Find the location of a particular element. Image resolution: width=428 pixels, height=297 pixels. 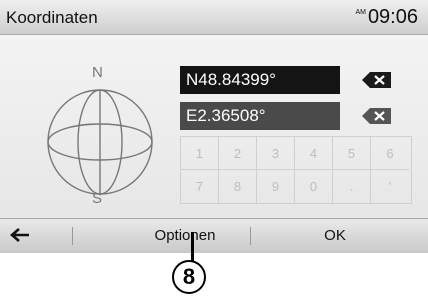

key-apostrophe: ' is located at coordinates (390, 186).